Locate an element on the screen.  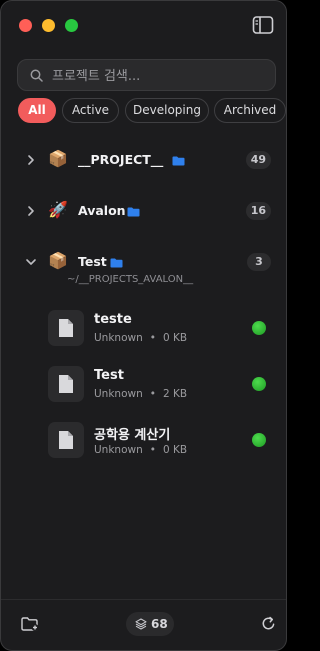
file-name: 공학용 계산기 is located at coordinates (132, 435).